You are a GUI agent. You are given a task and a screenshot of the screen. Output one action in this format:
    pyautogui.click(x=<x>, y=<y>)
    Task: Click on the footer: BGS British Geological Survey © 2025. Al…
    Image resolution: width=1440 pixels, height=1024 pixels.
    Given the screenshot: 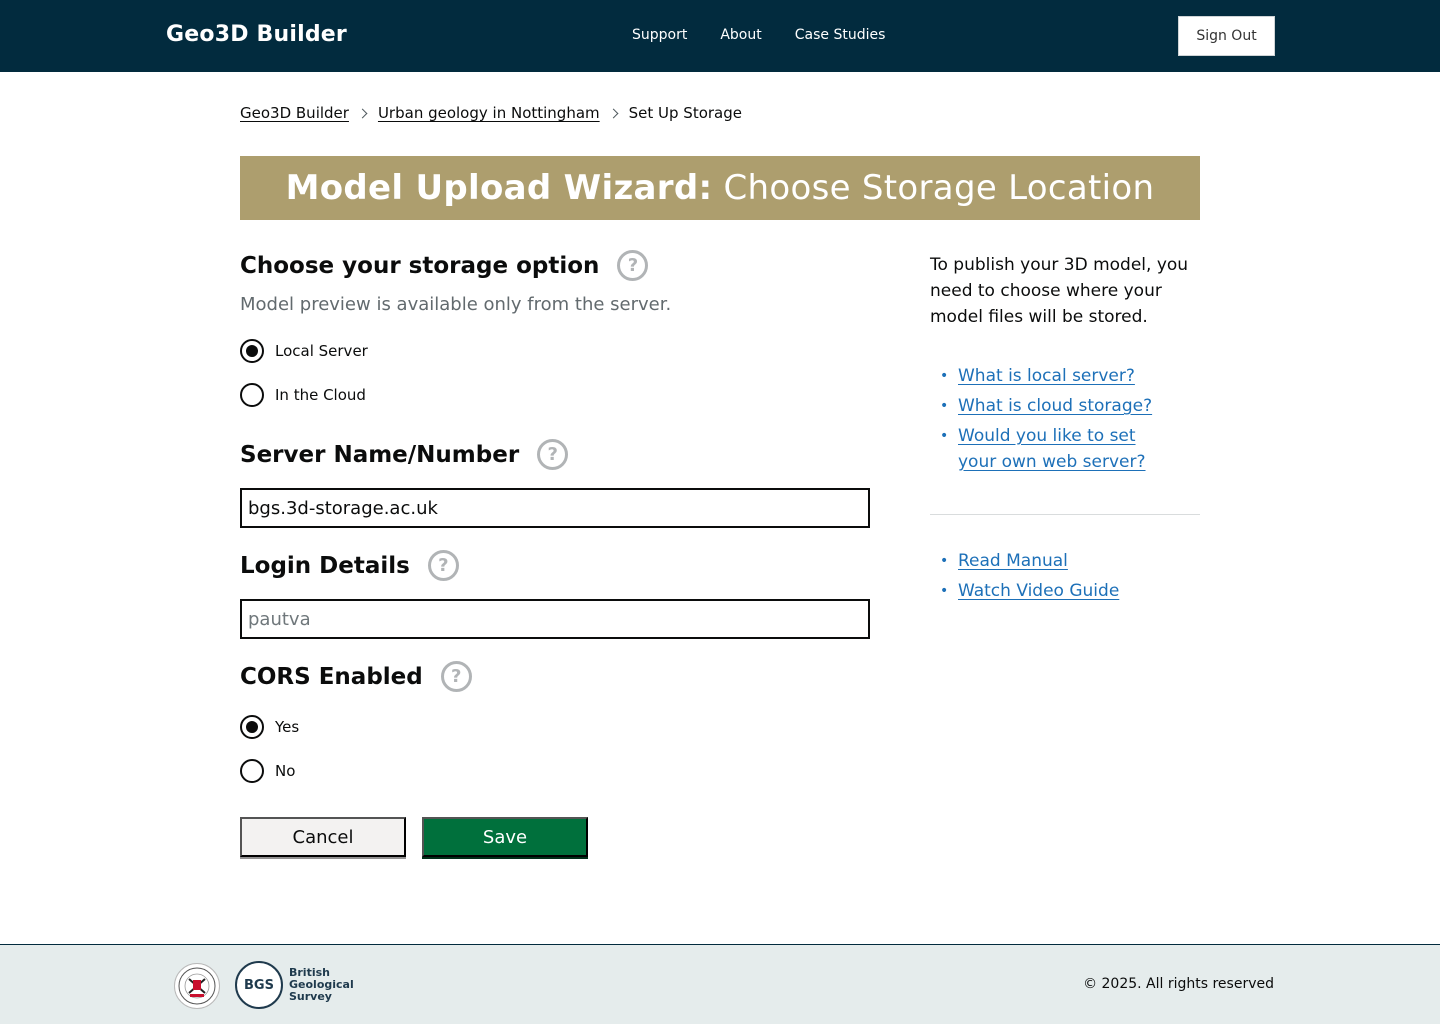 What is the action you would take?
    pyautogui.click(x=720, y=984)
    